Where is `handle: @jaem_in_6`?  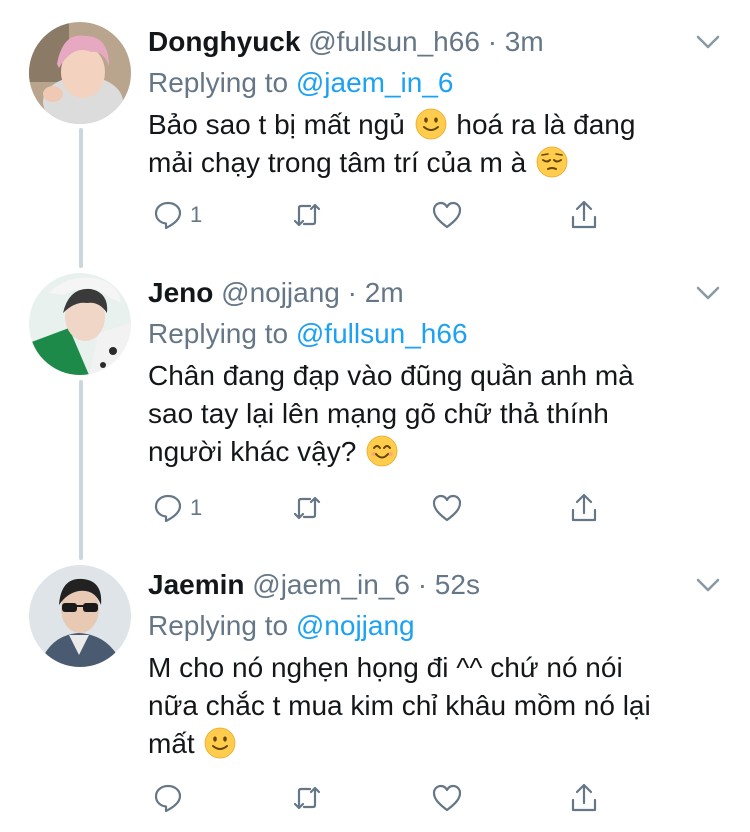
handle: @jaem_in_6 is located at coordinates (331, 584).